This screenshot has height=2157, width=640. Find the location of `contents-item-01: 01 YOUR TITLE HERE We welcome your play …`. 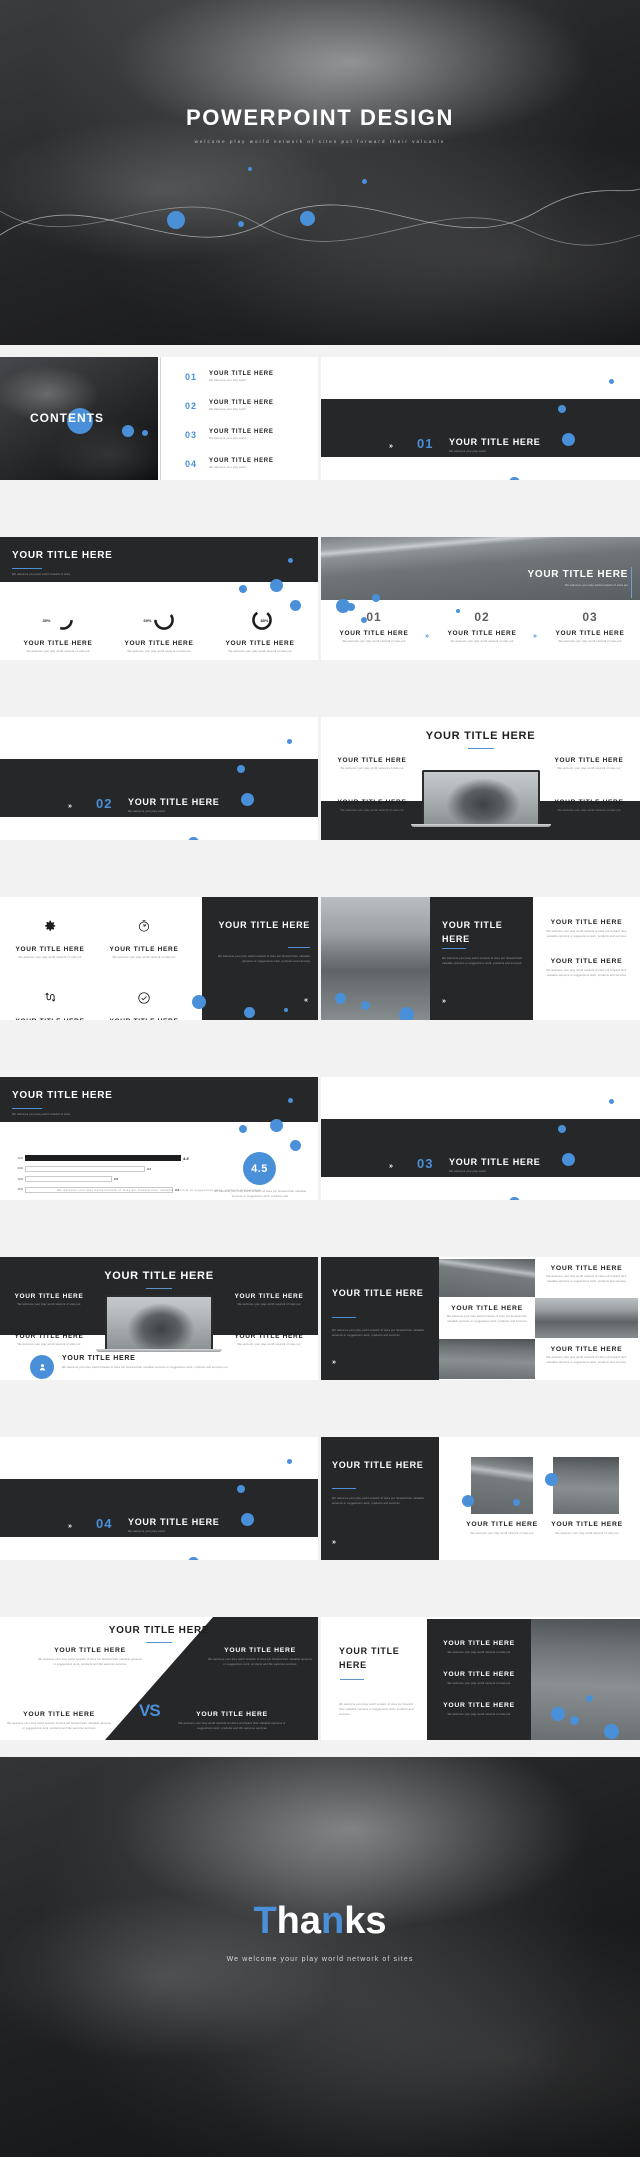

contents-item-01: 01 YOUR TITLE HERE We welcome your play … is located at coordinates (229, 377).